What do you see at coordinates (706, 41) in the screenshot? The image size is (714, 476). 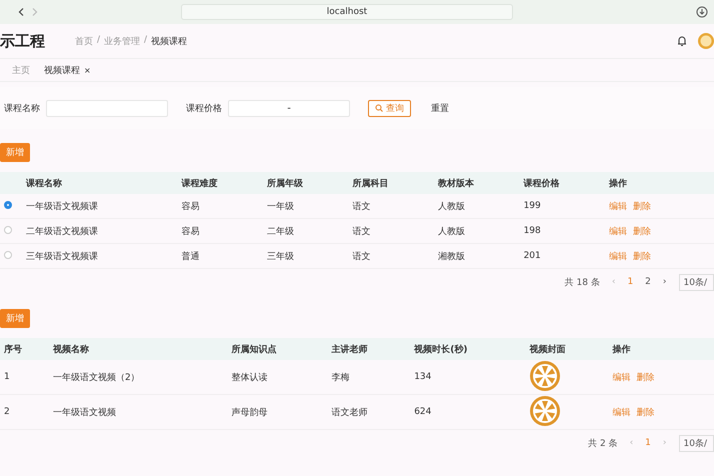 I see `avatar-icon` at bounding box center [706, 41].